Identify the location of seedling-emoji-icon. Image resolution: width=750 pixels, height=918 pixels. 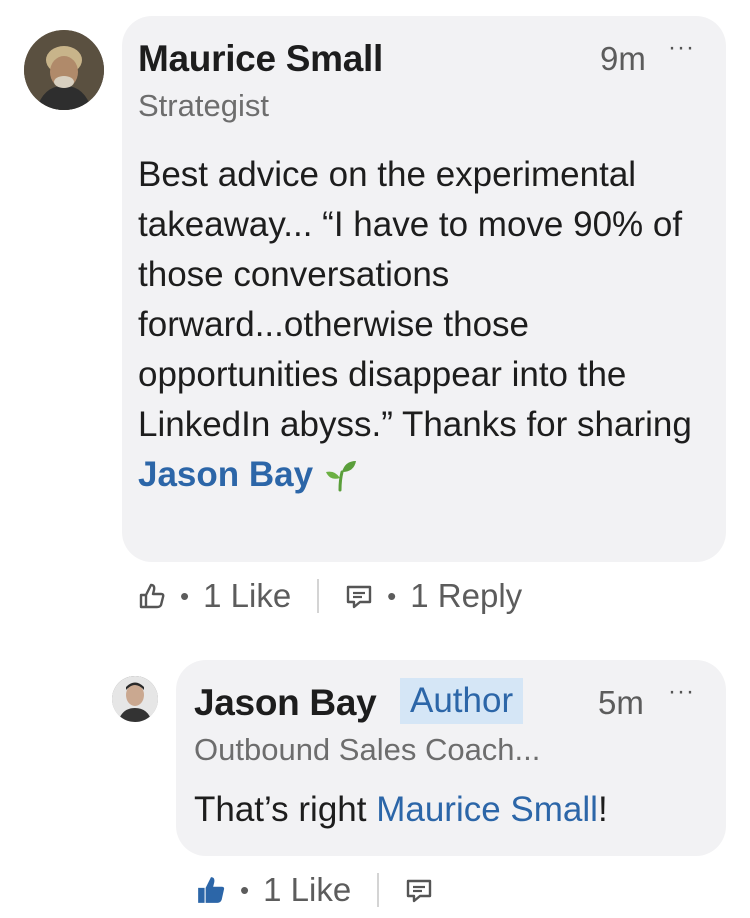
(340, 481).